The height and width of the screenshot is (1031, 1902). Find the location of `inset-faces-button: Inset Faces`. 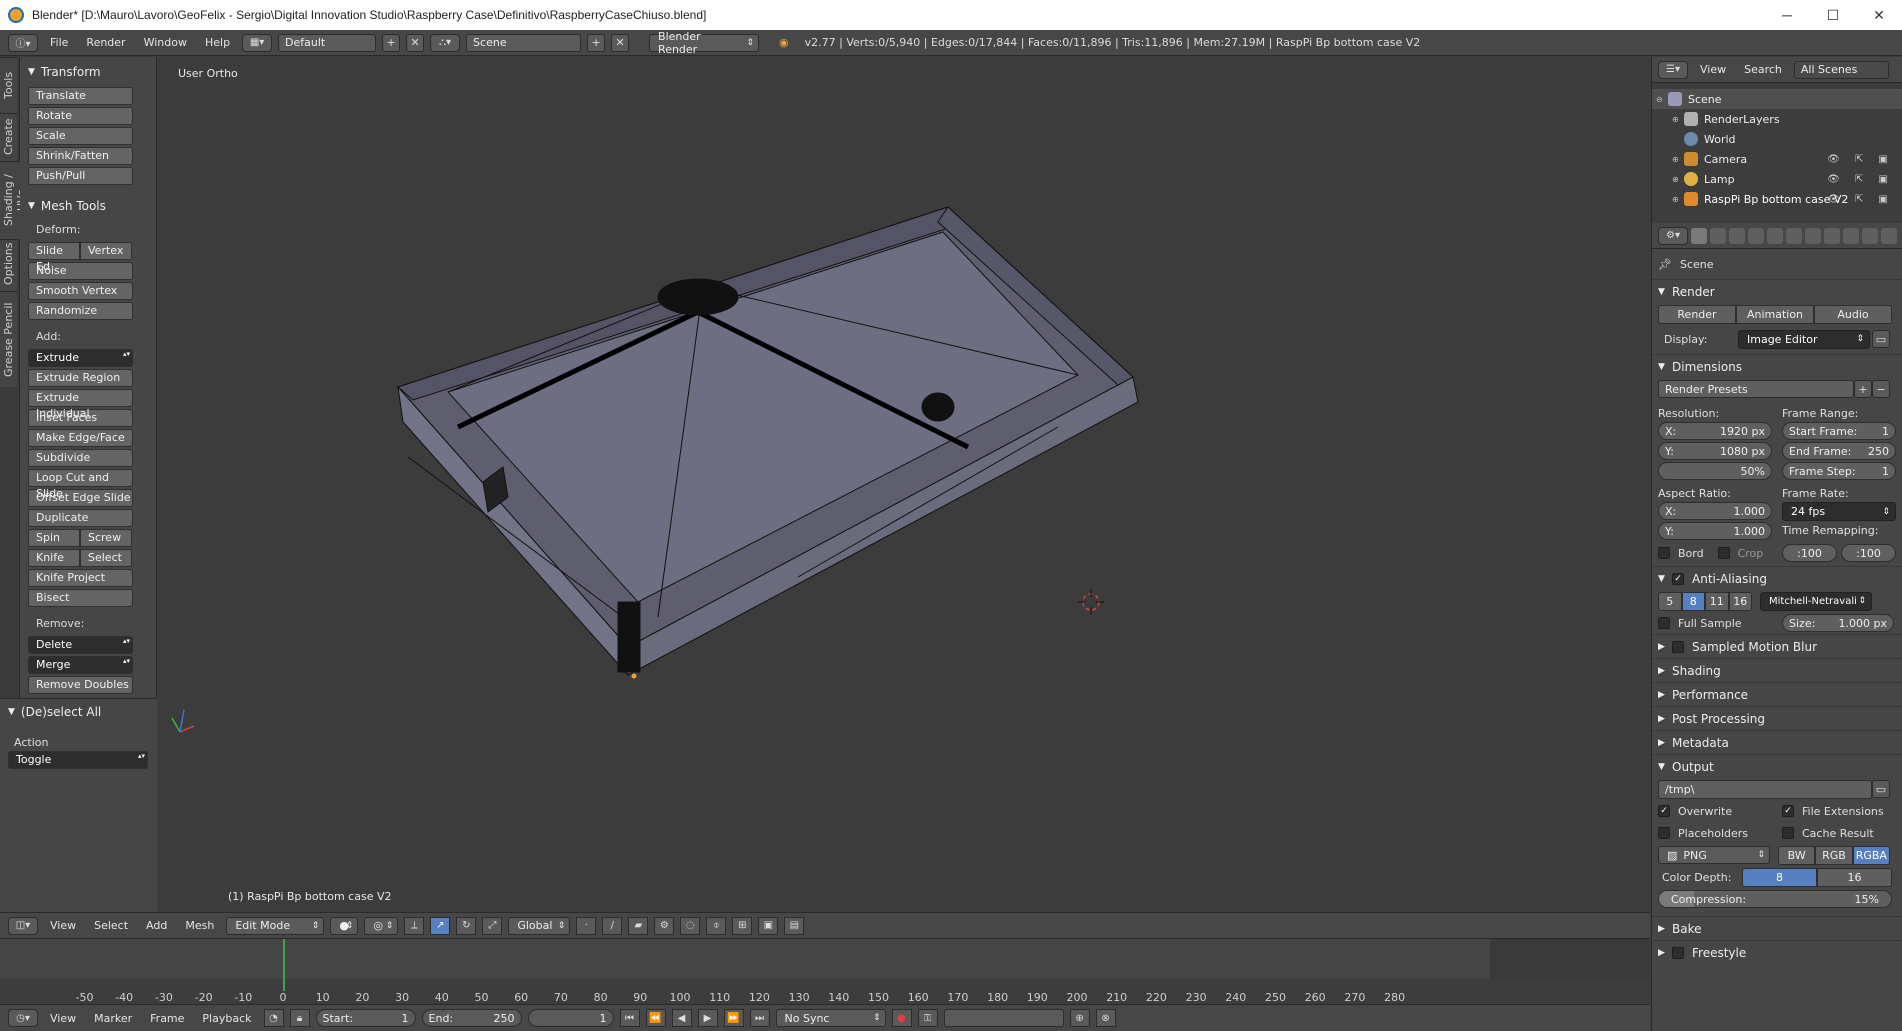

inset-faces-button: Inset Faces is located at coordinates (80, 418).